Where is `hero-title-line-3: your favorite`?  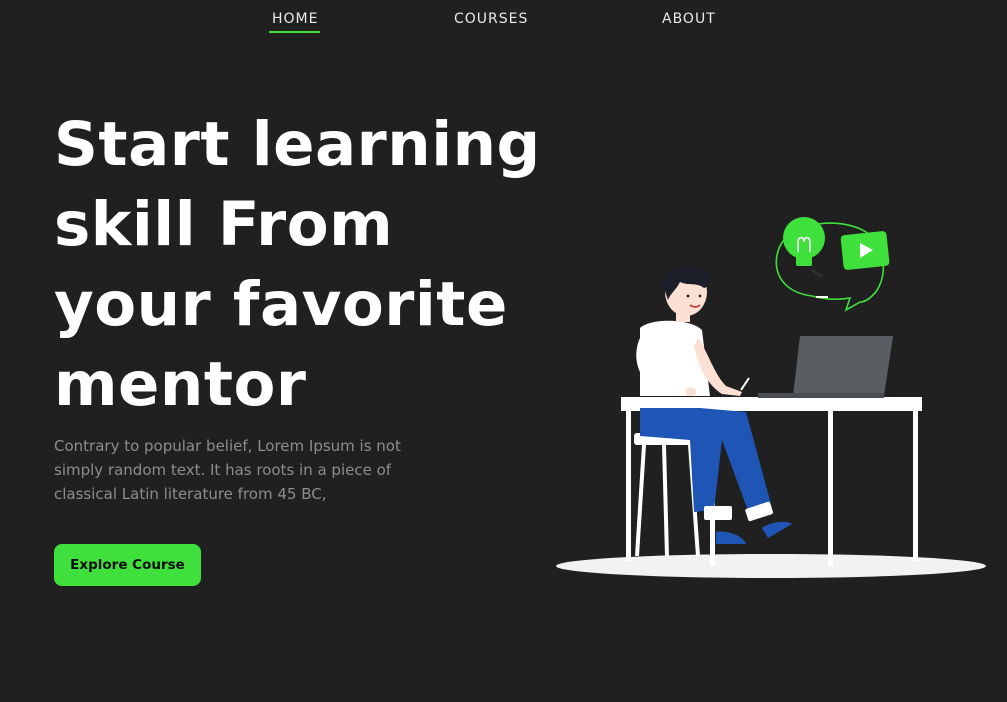 hero-title-line-3: your favorite is located at coordinates (281, 304).